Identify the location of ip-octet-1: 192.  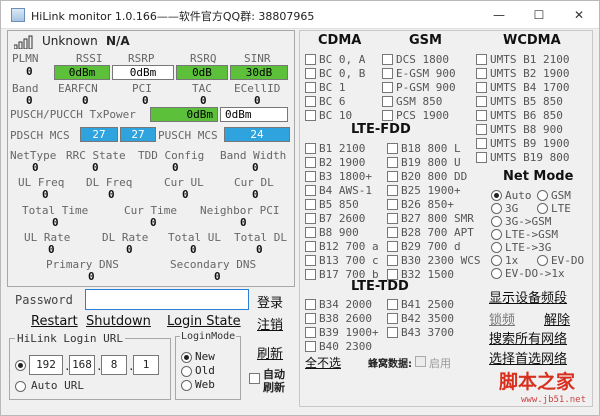
(46, 365).